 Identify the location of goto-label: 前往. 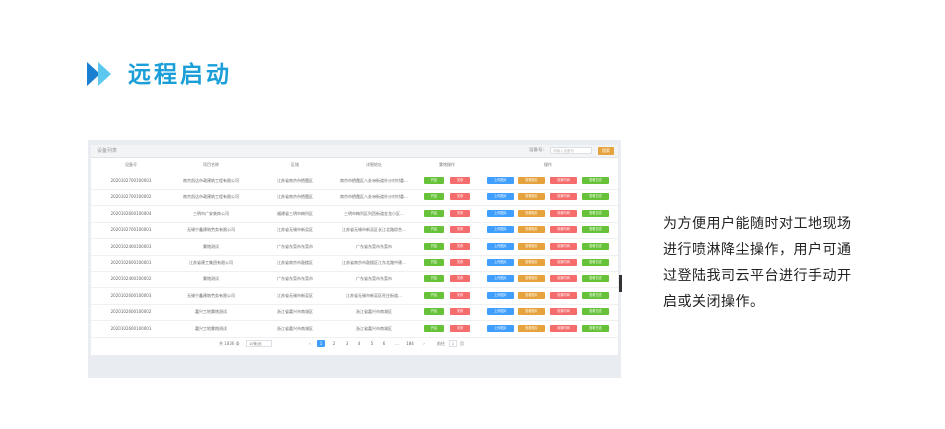
(441, 343).